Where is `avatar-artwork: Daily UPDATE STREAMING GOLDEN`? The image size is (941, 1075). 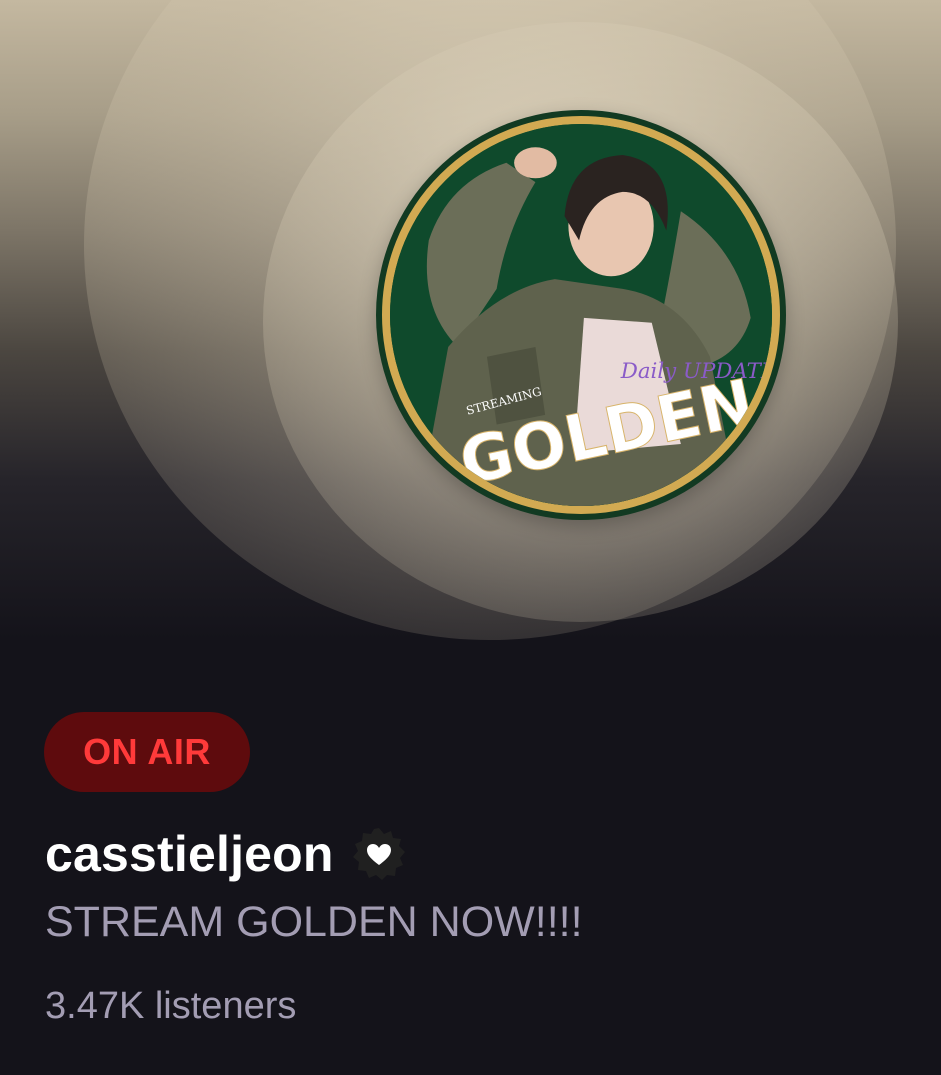
avatar-artwork: Daily UPDATE STREAMING GOLDEN is located at coordinates (581, 315).